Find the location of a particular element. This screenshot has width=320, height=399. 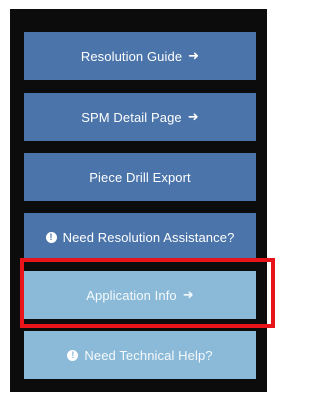

need-technical-help-button: ! Need Technical Help? is located at coordinates (140, 355).